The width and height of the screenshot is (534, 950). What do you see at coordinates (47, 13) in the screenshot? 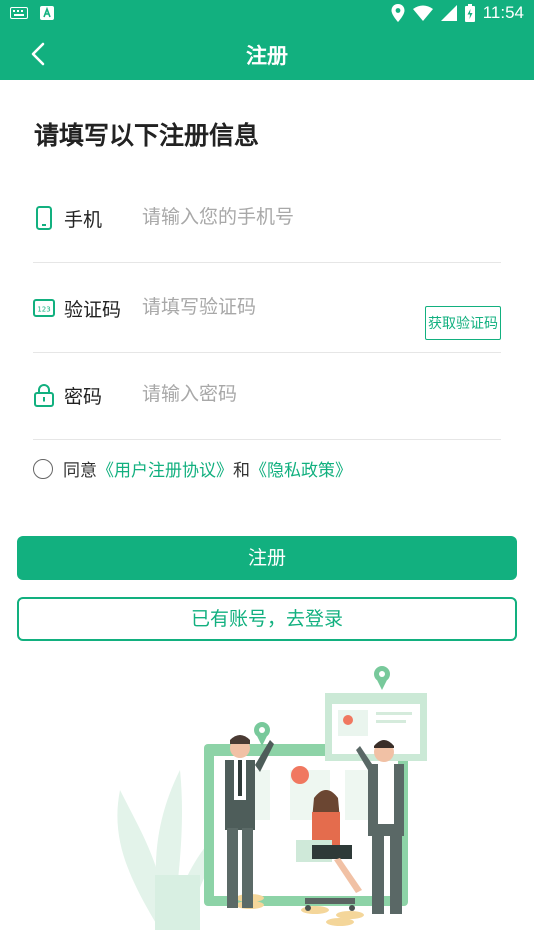
I see `text-a-icon` at bounding box center [47, 13].